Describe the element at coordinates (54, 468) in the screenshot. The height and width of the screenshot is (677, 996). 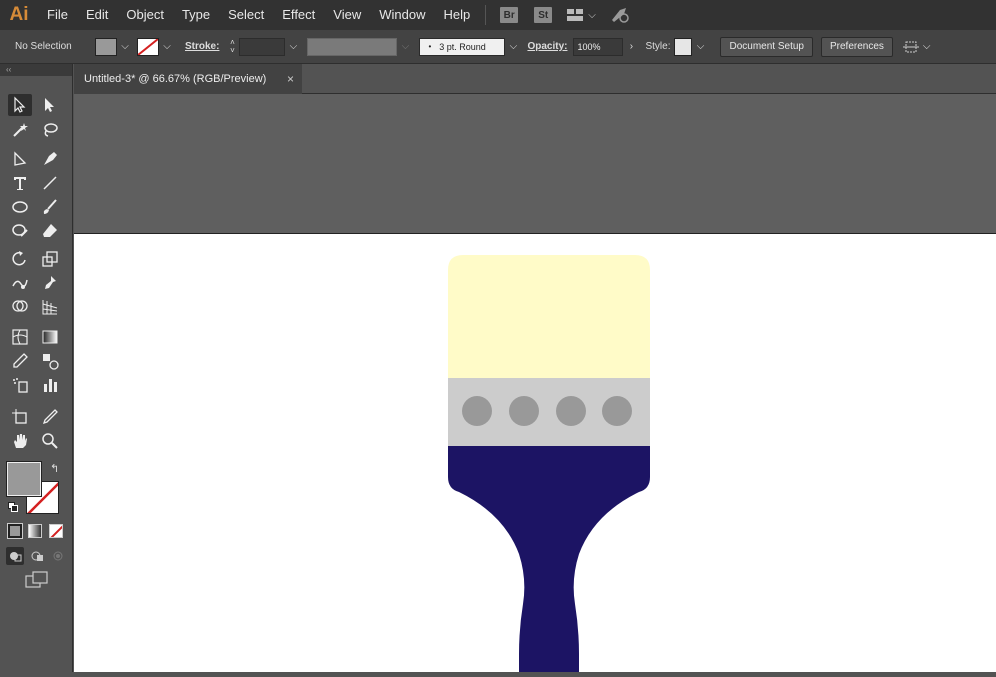
I see `swap-fill-stroke-icon: ↰` at that location.